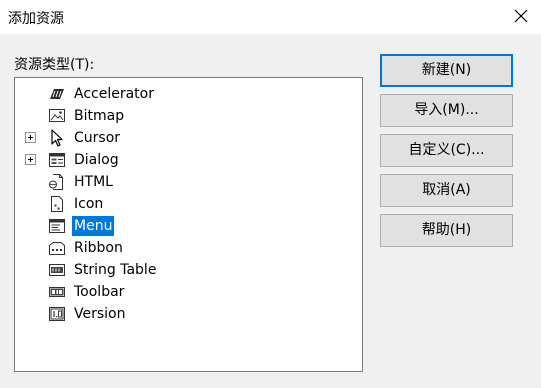 Image resolution: width=541 pixels, height=388 pixels. What do you see at coordinates (36, 19) in the screenshot?
I see `window-title: 添加资源` at bounding box center [36, 19].